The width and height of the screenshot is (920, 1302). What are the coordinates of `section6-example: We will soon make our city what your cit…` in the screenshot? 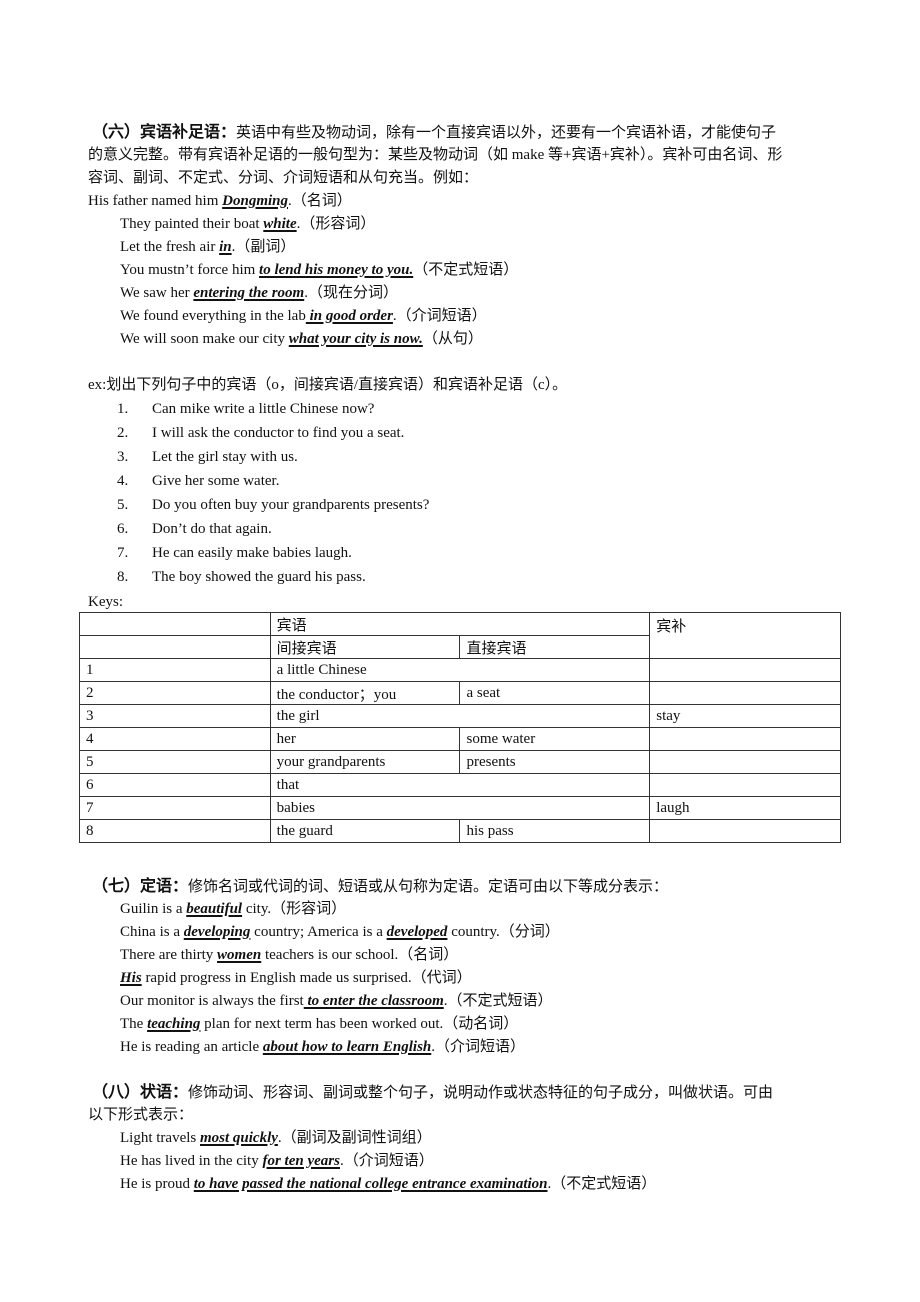 It's located at (301, 339).